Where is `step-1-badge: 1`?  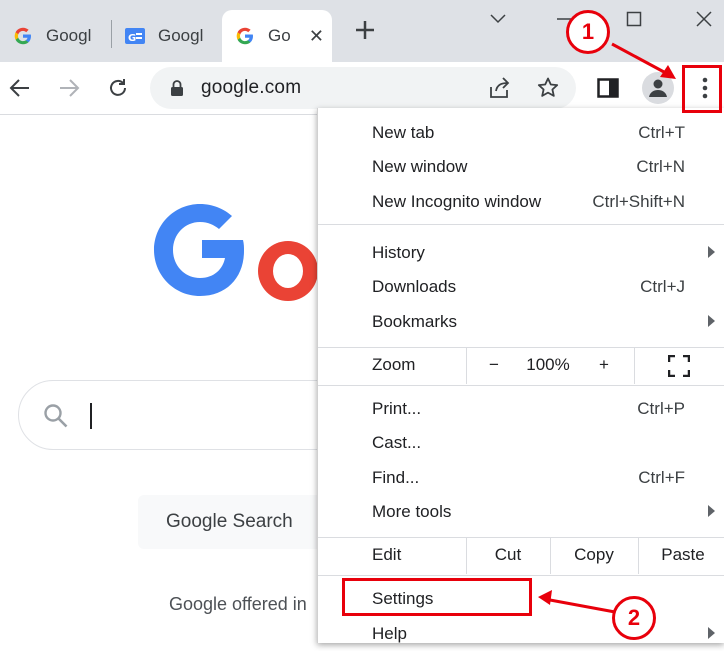 step-1-badge: 1 is located at coordinates (588, 32).